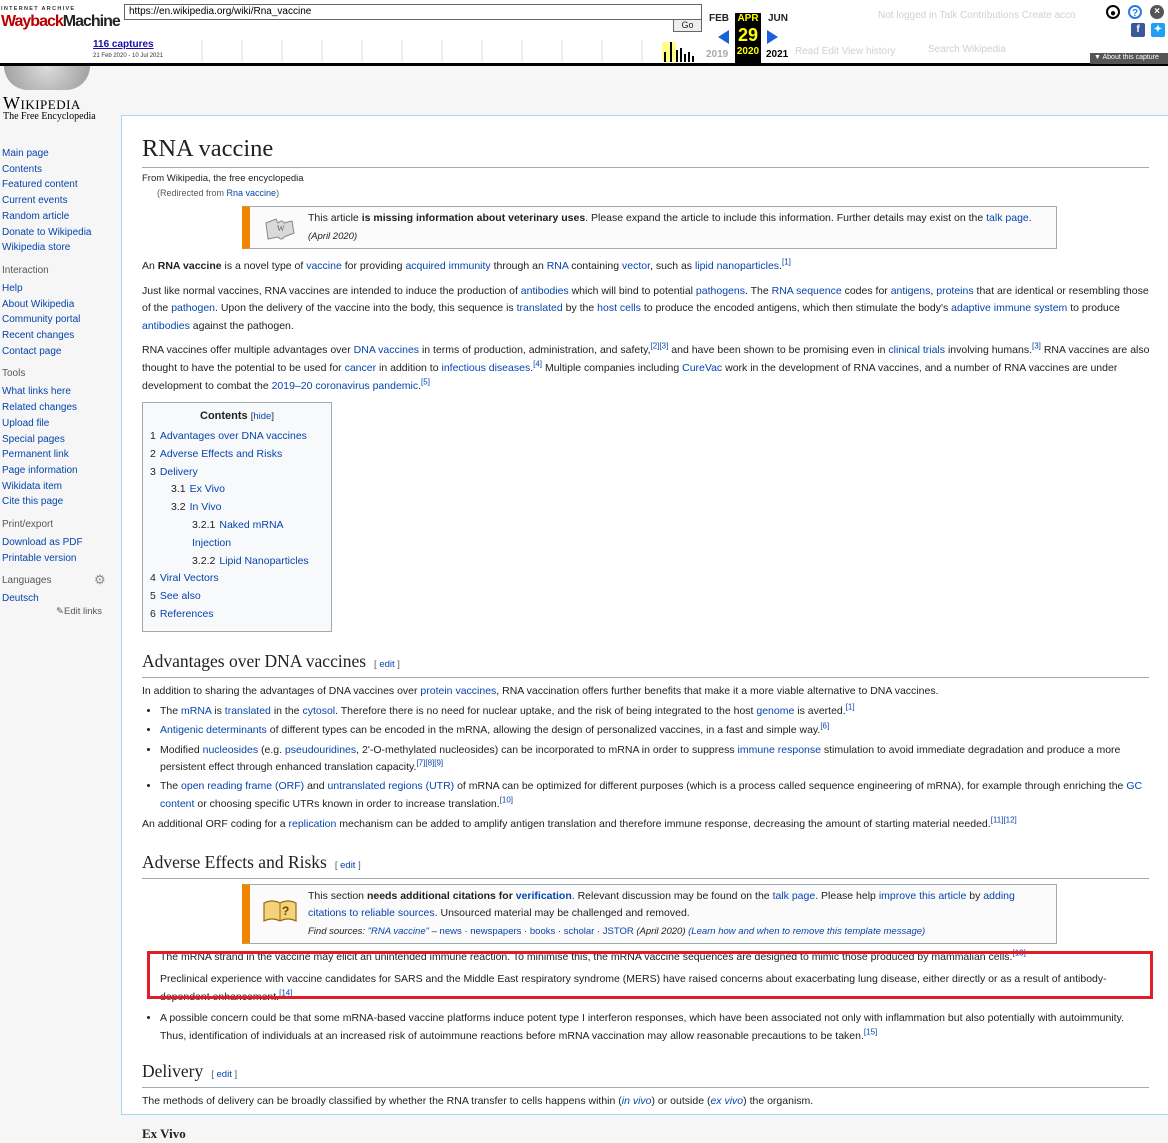 This screenshot has height=1143, width=1168. What do you see at coordinates (1007, 218) in the screenshot?
I see `talk-page-link: talk page` at bounding box center [1007, 218].